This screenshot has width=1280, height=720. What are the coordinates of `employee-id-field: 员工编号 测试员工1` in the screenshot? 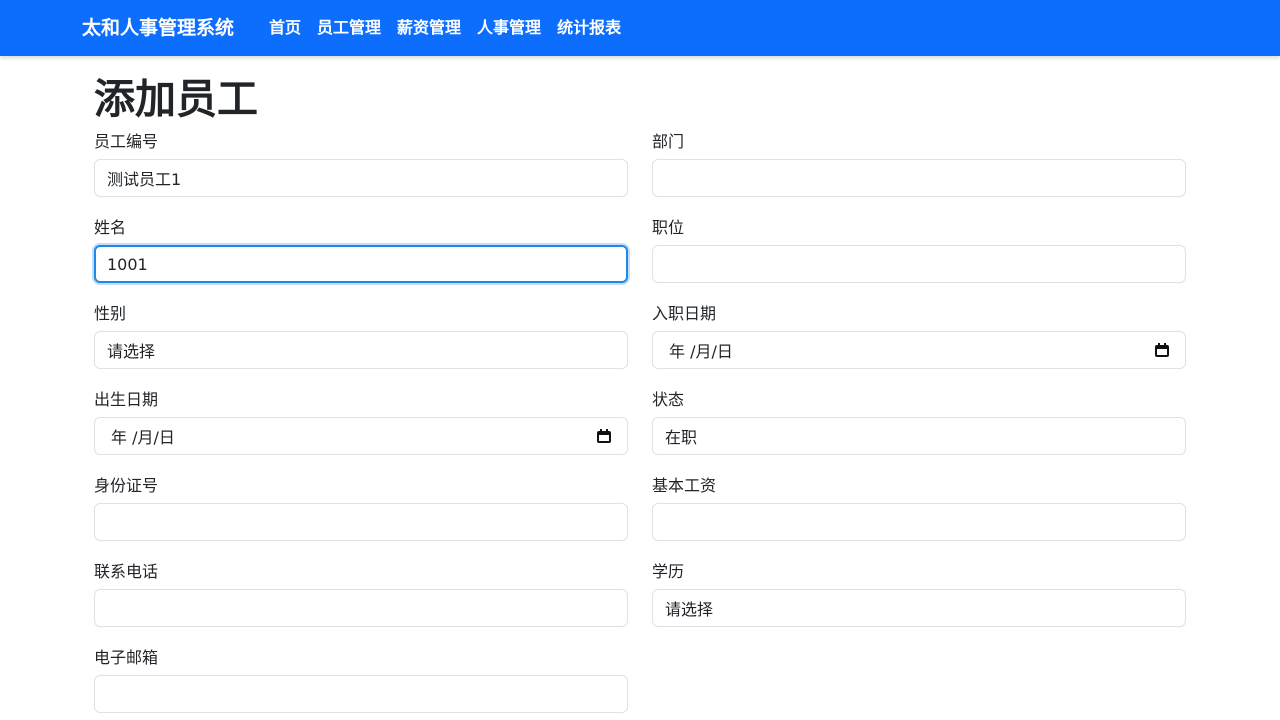 It's located at (361, 164).